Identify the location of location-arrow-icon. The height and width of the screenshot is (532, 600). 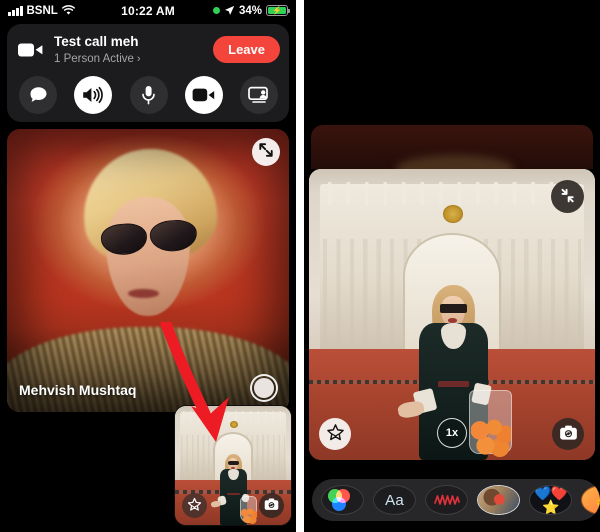
(229, 10).